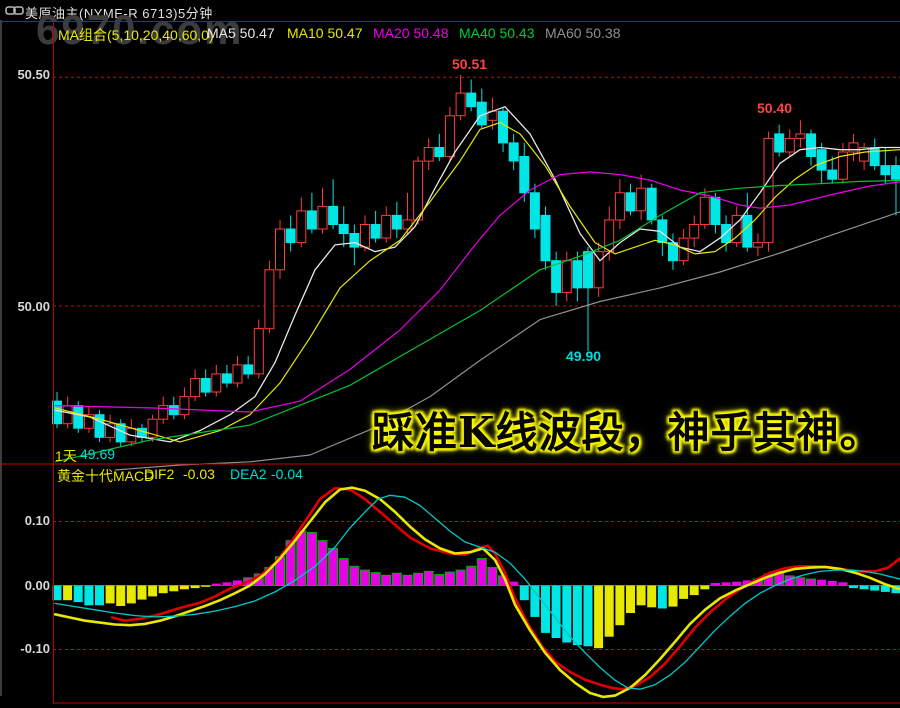 The image size is (900, 708). Describe the element at coordinates (33, 306) in the screenshot. I see `price-axis-50-00: 50.00` at that location.